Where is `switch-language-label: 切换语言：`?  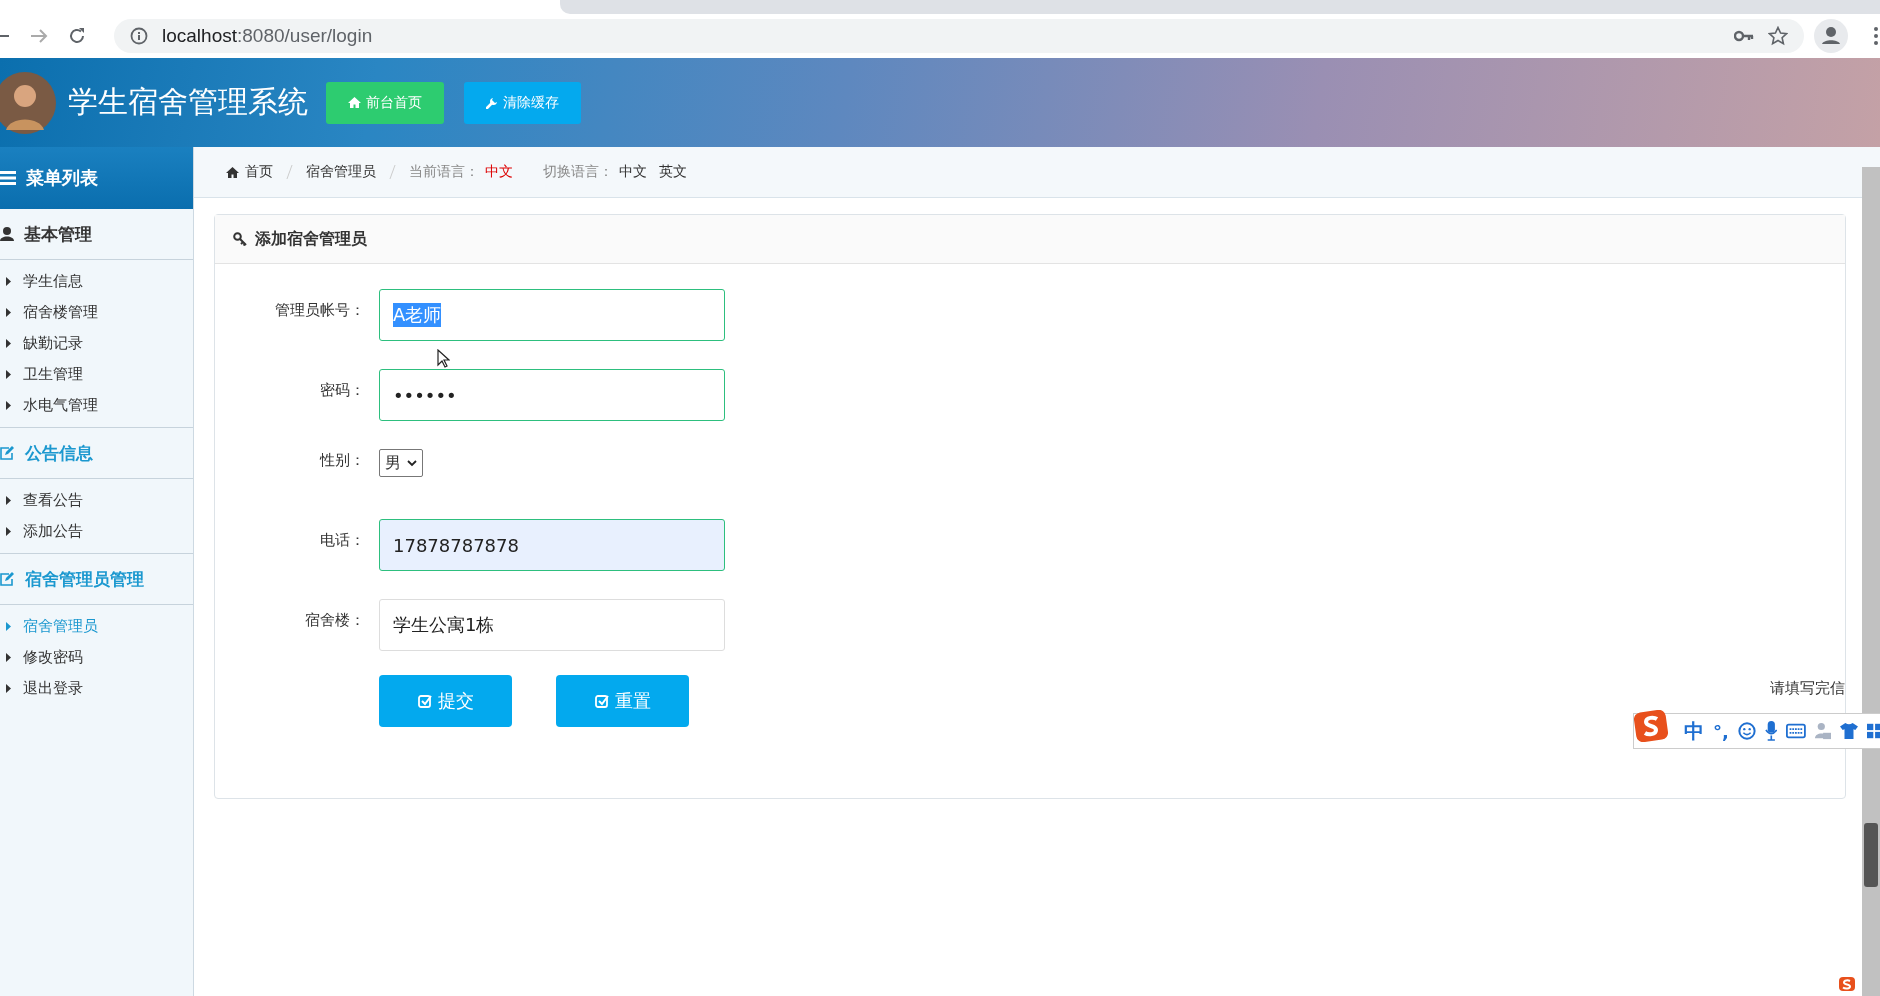 switch-language-label: 切换语言： is located at coordinates (578, 172).